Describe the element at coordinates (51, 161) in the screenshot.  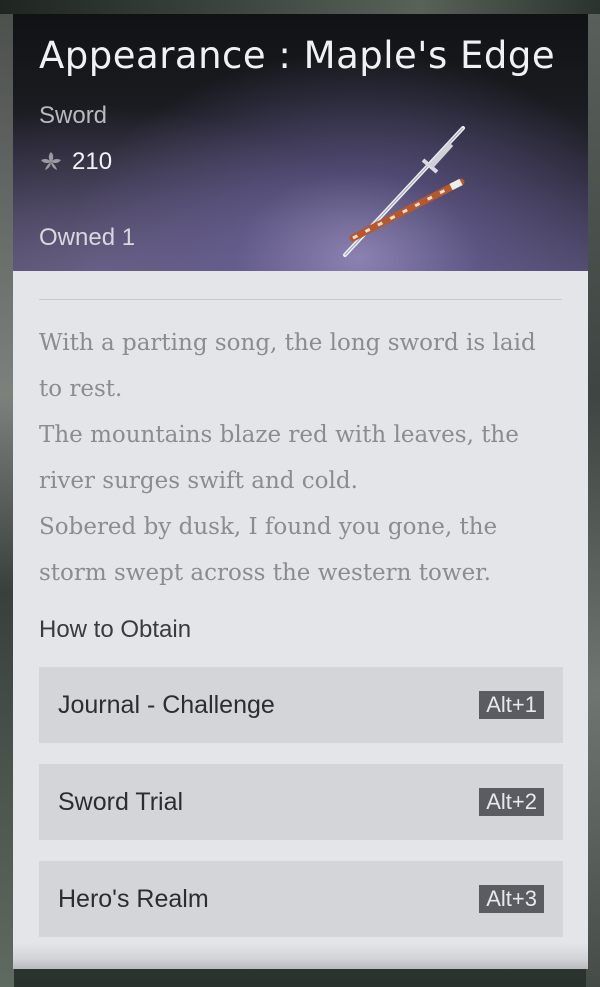
I see `leaf-currency-icon` at that location.